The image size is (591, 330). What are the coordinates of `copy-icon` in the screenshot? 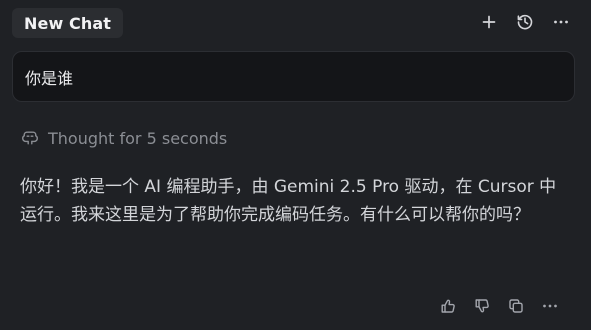 It's located at (516, 306).